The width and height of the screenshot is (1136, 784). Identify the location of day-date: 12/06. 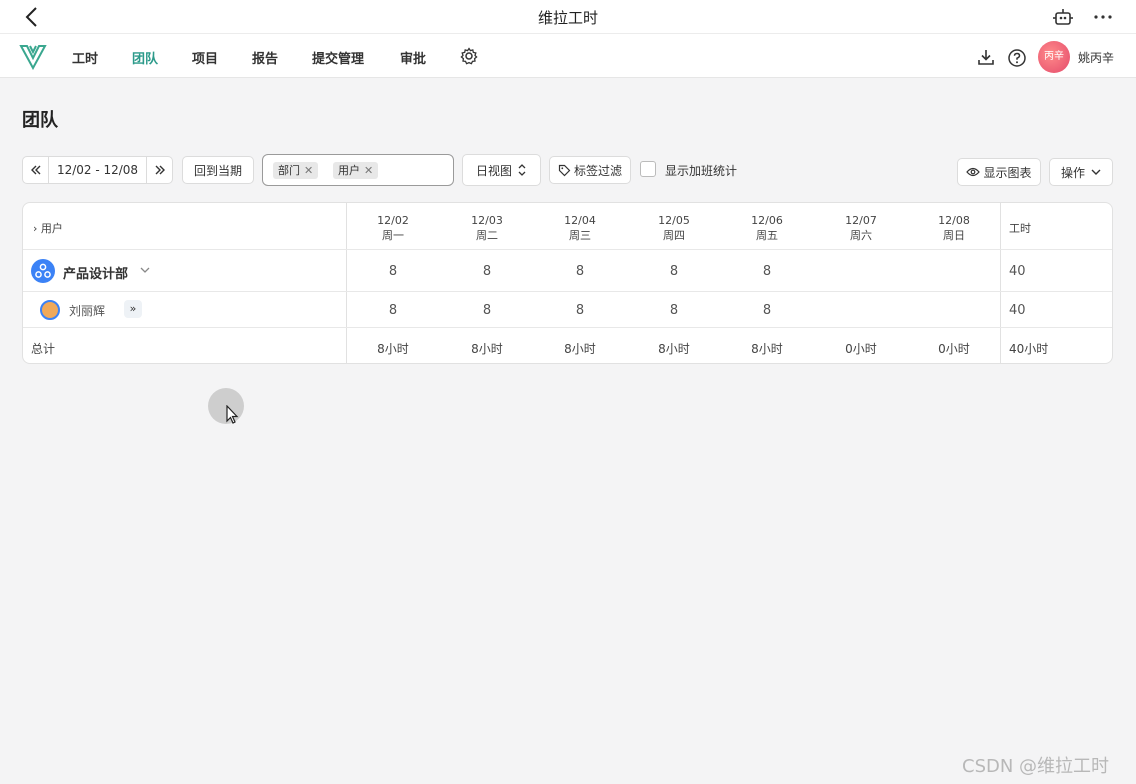
(767, 220).